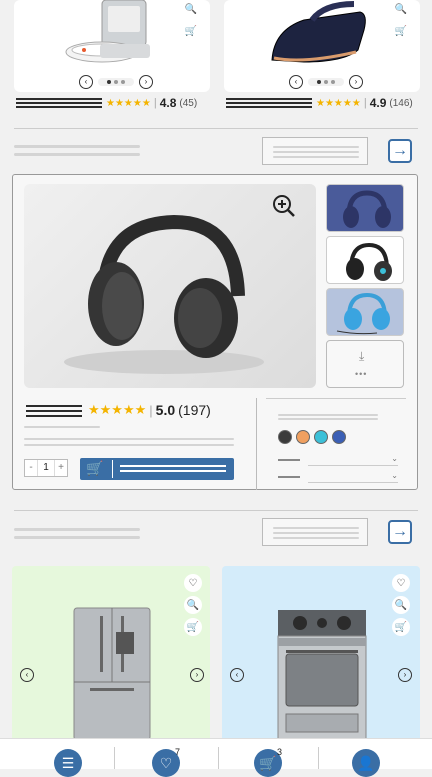  I want to click on product-card-robot-vacuum: 🔍 🛒 ‹ ›, so click(112, 46).